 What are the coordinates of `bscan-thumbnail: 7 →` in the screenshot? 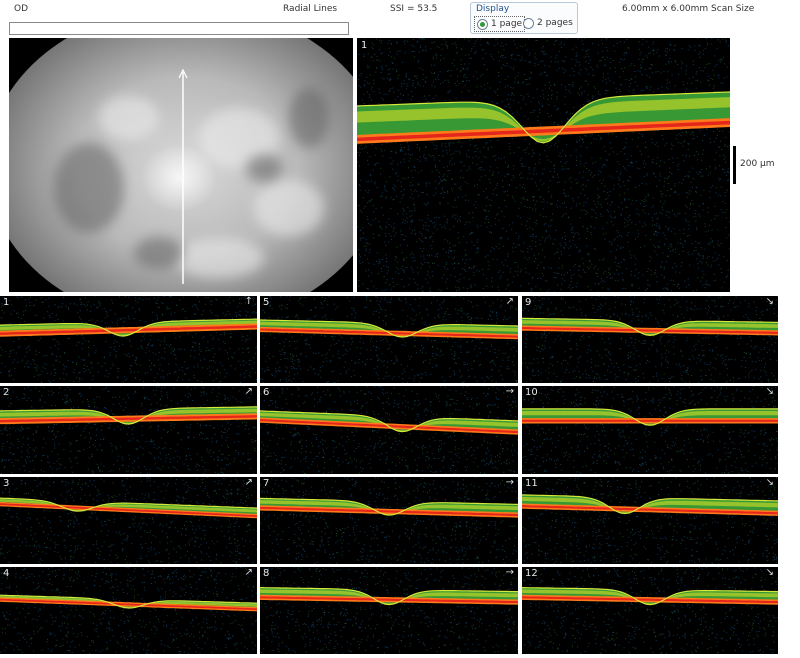 It's located at (389, 520).